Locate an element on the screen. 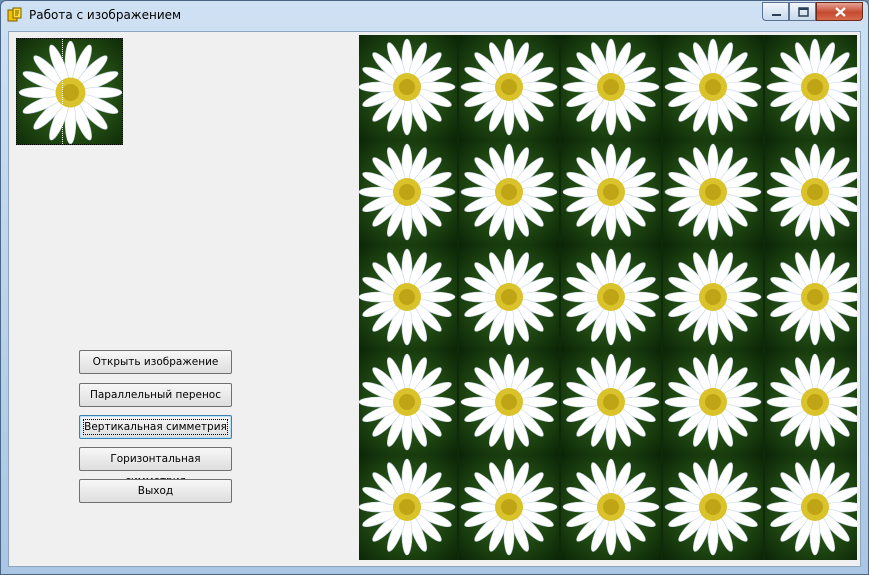 This screenshot has height=575, width=869. daisy-thumbnail-image is located at coordinates (69, 91).